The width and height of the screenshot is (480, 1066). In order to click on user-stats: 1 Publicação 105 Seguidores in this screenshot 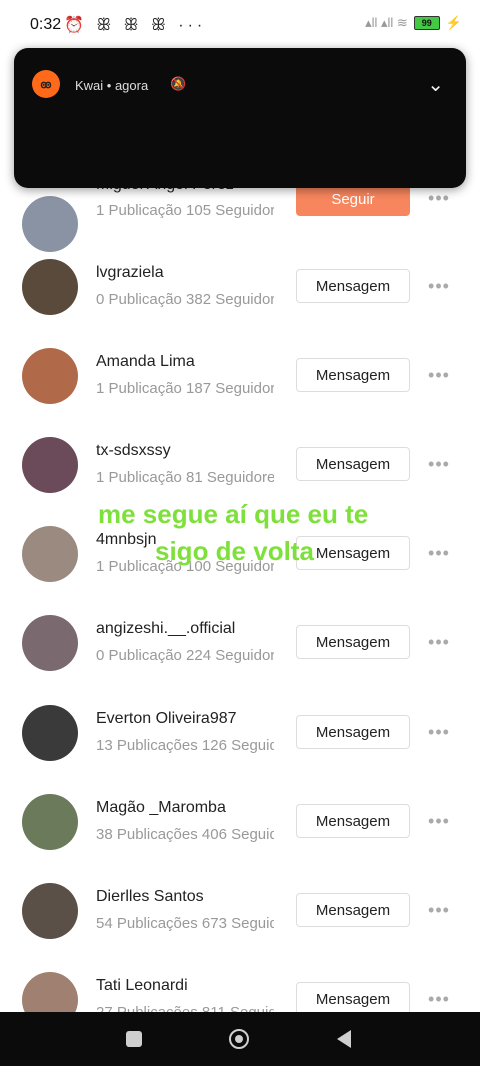, I will do `click(185, 210)`.